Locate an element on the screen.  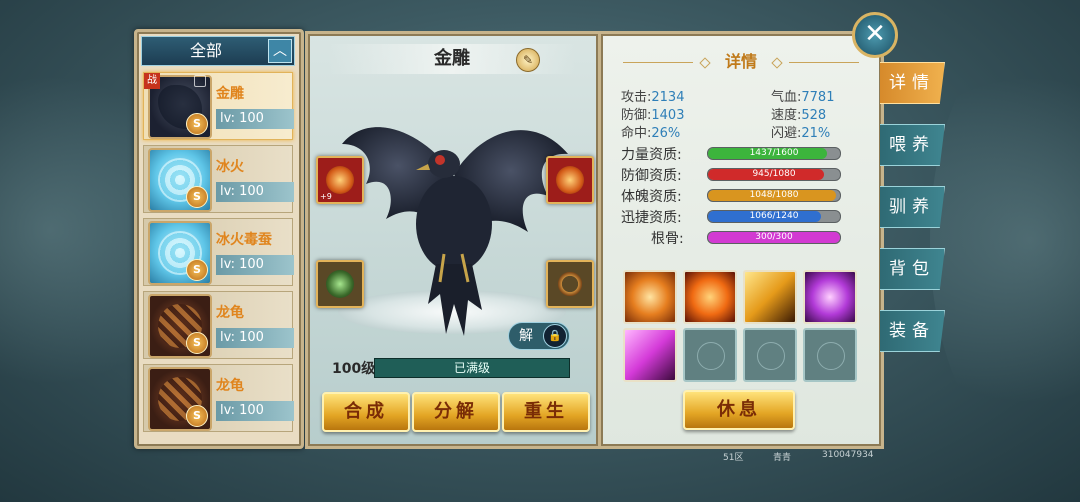
aptitude-value: 1048/1080 is located at coordinates (774, 195).